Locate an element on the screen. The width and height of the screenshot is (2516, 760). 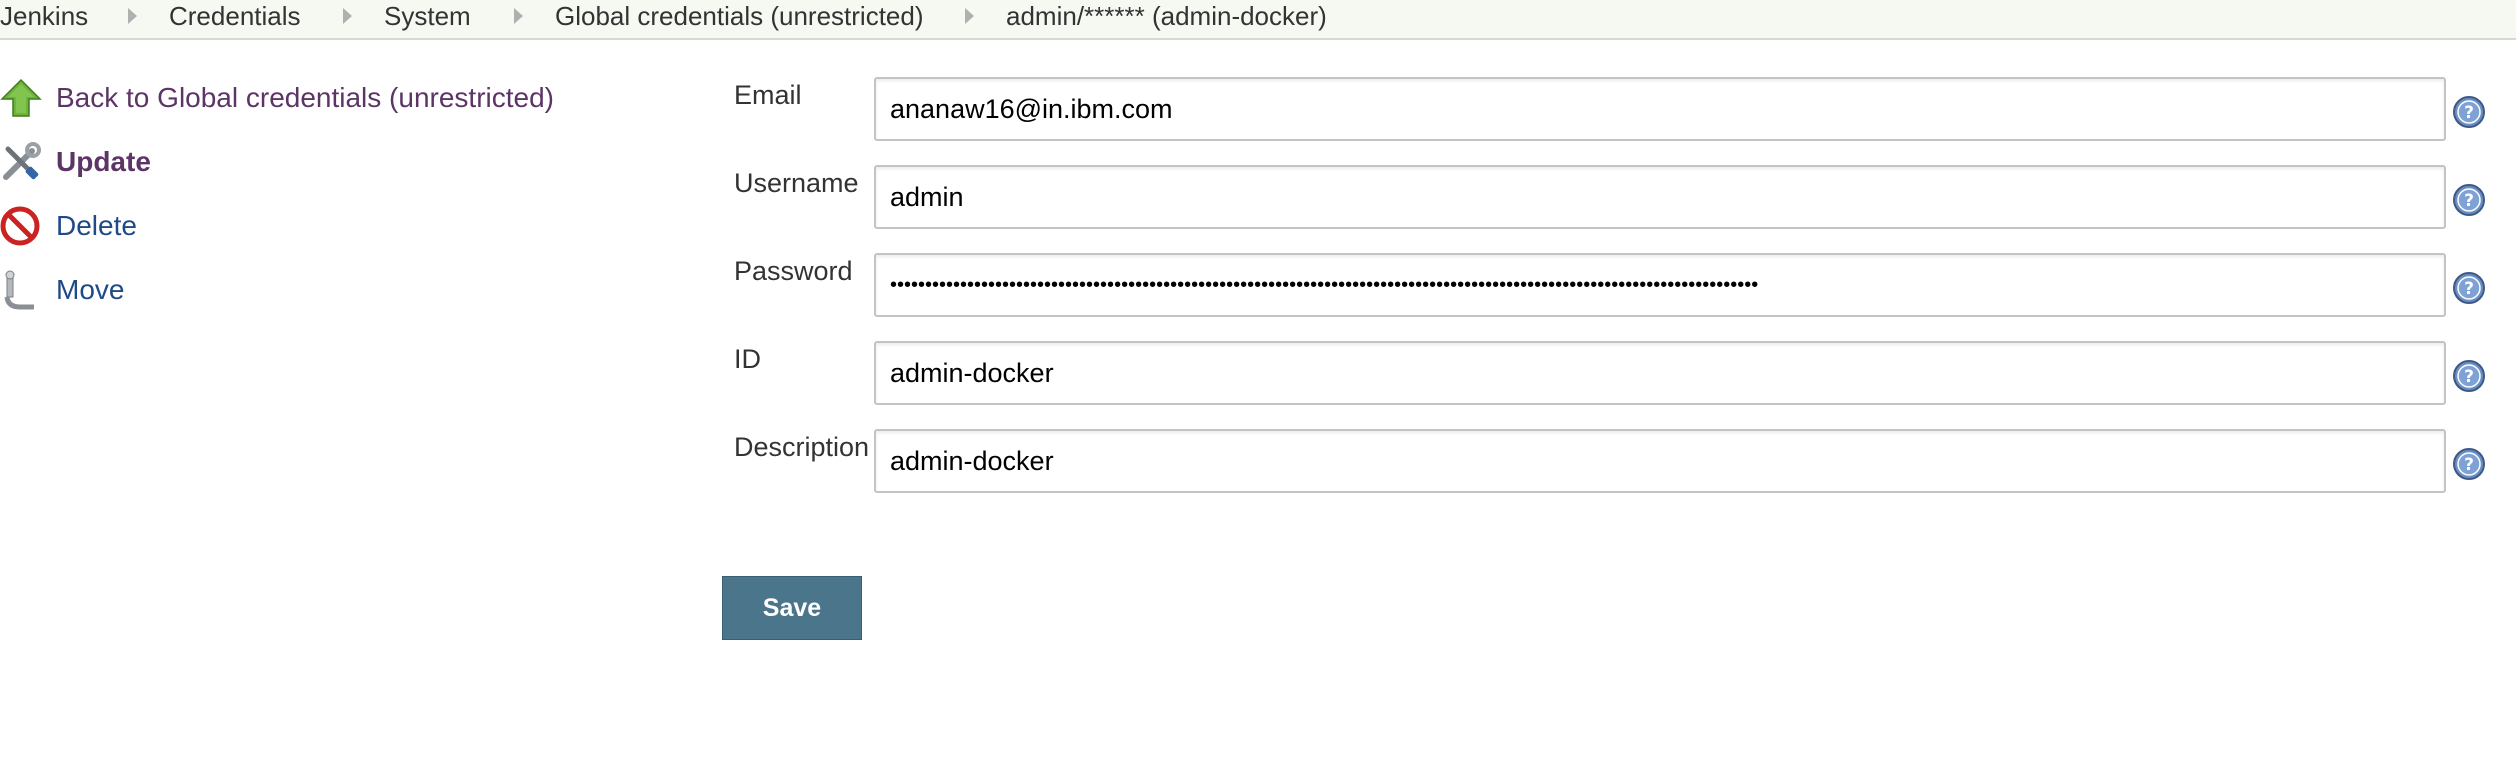
breadcrumb-credentials: Credentials is located at coordinates (235, 19).